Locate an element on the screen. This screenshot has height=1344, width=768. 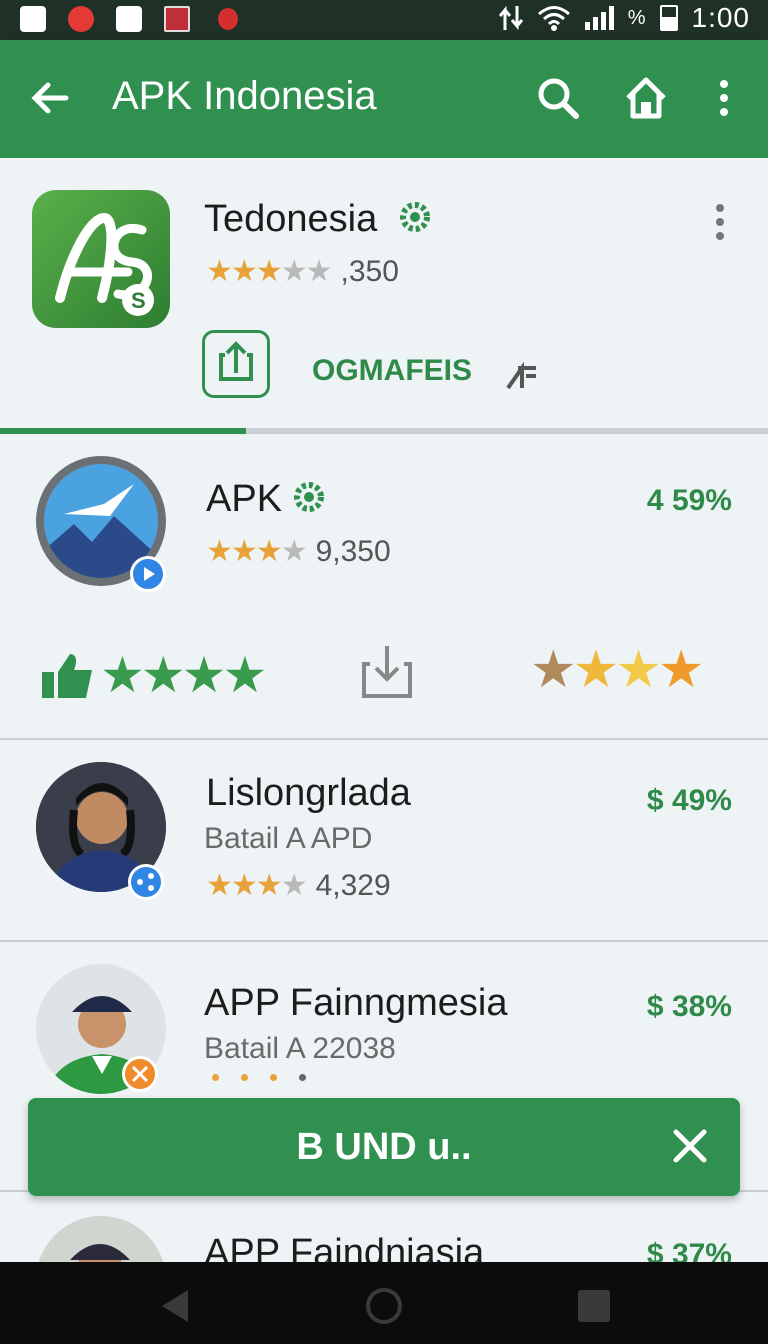
back-nav-icon is located at coordinates (176, 1306).